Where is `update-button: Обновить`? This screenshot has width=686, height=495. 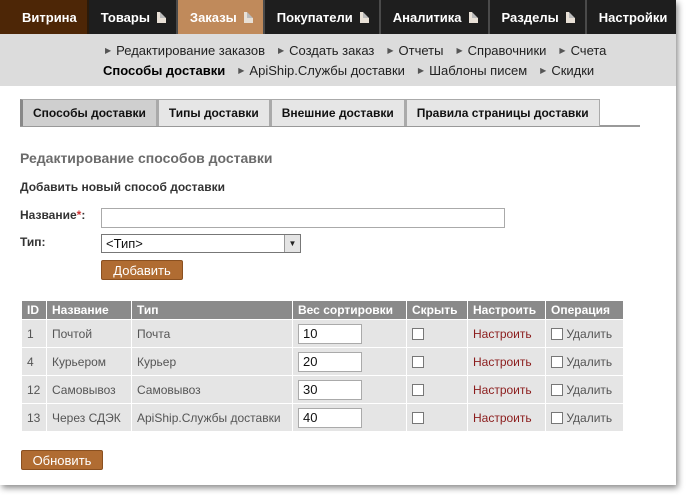
update-button: Обновить is located at coordinates (62, 460).